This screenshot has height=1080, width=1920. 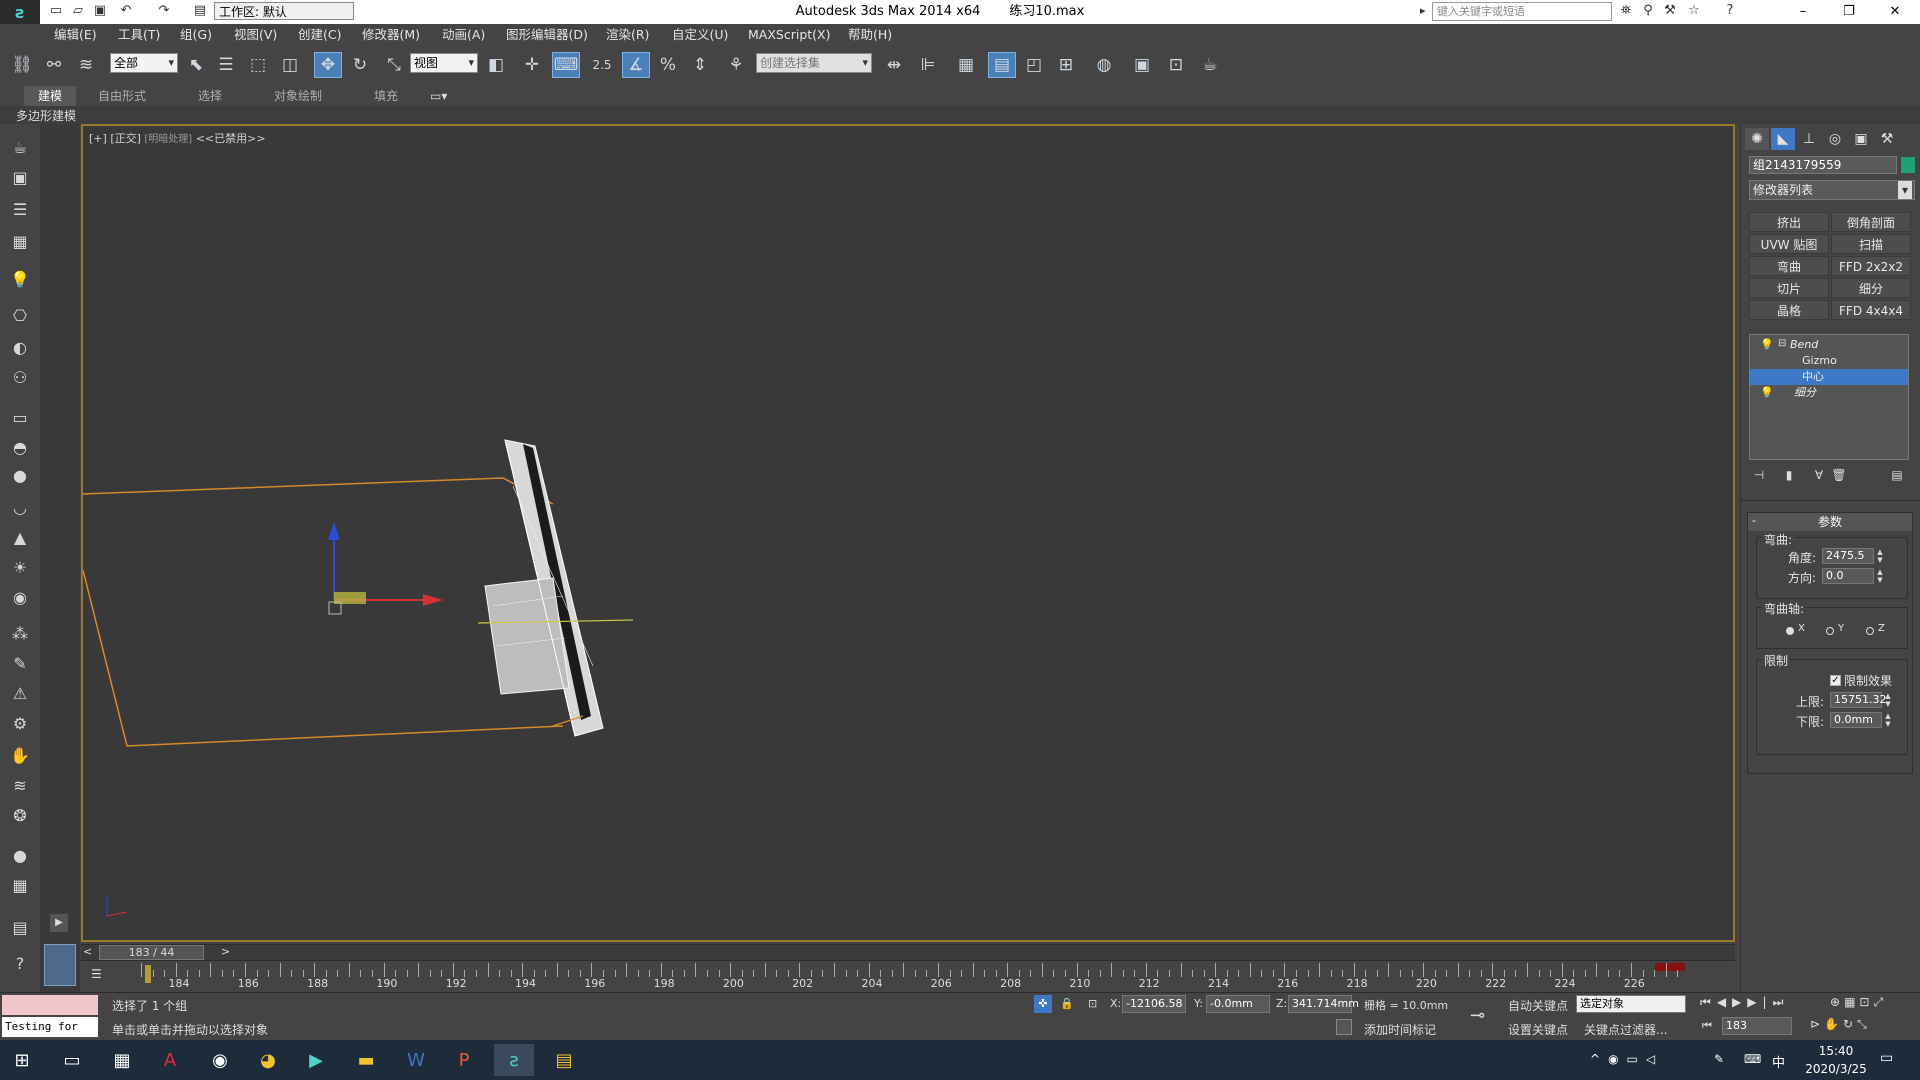 What do you see at coordinates (627, 35) in the screenshot?
I see `menu-rendering: 渲染(R)` at bounding box center [627, 35].